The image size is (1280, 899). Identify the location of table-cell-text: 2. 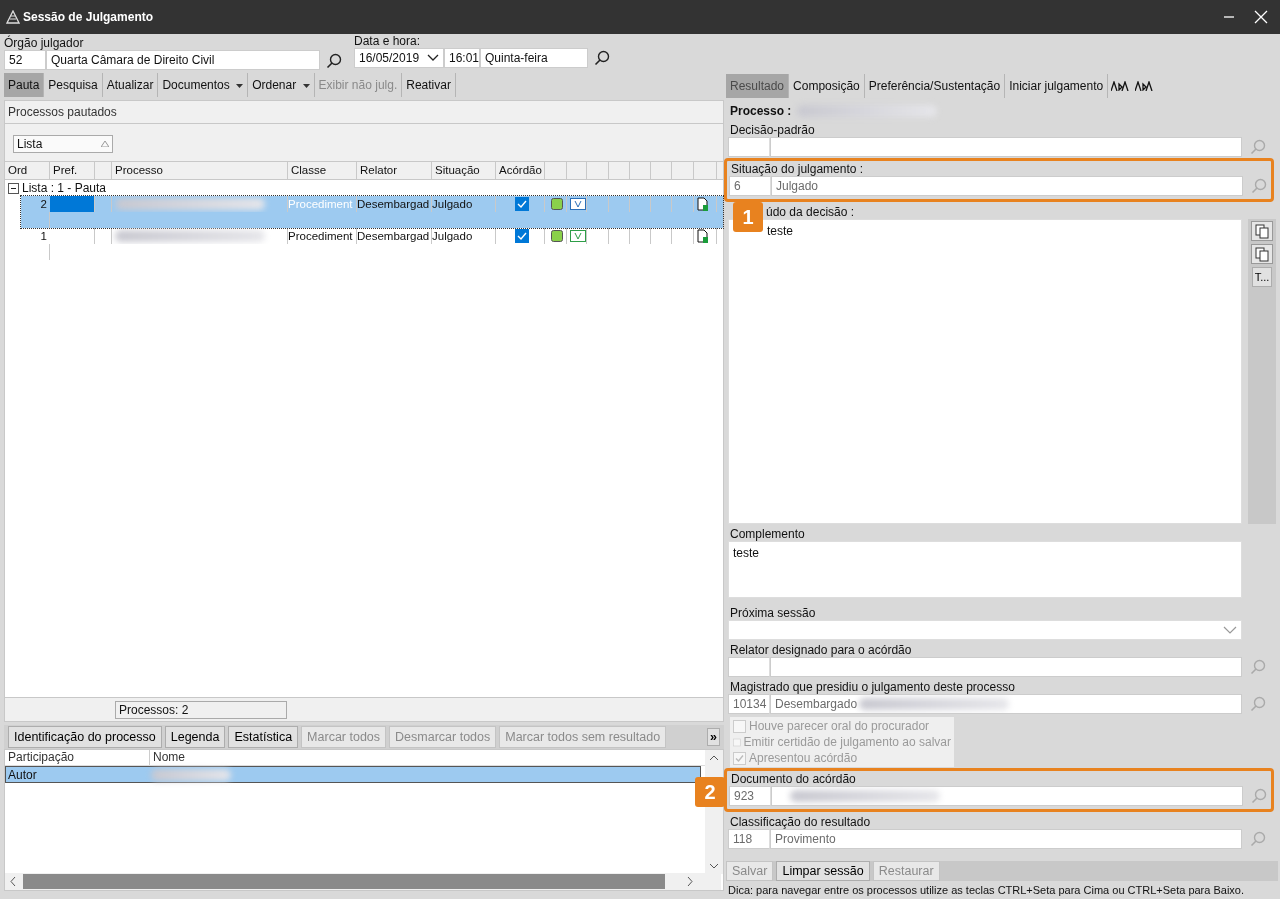
(43, 204).